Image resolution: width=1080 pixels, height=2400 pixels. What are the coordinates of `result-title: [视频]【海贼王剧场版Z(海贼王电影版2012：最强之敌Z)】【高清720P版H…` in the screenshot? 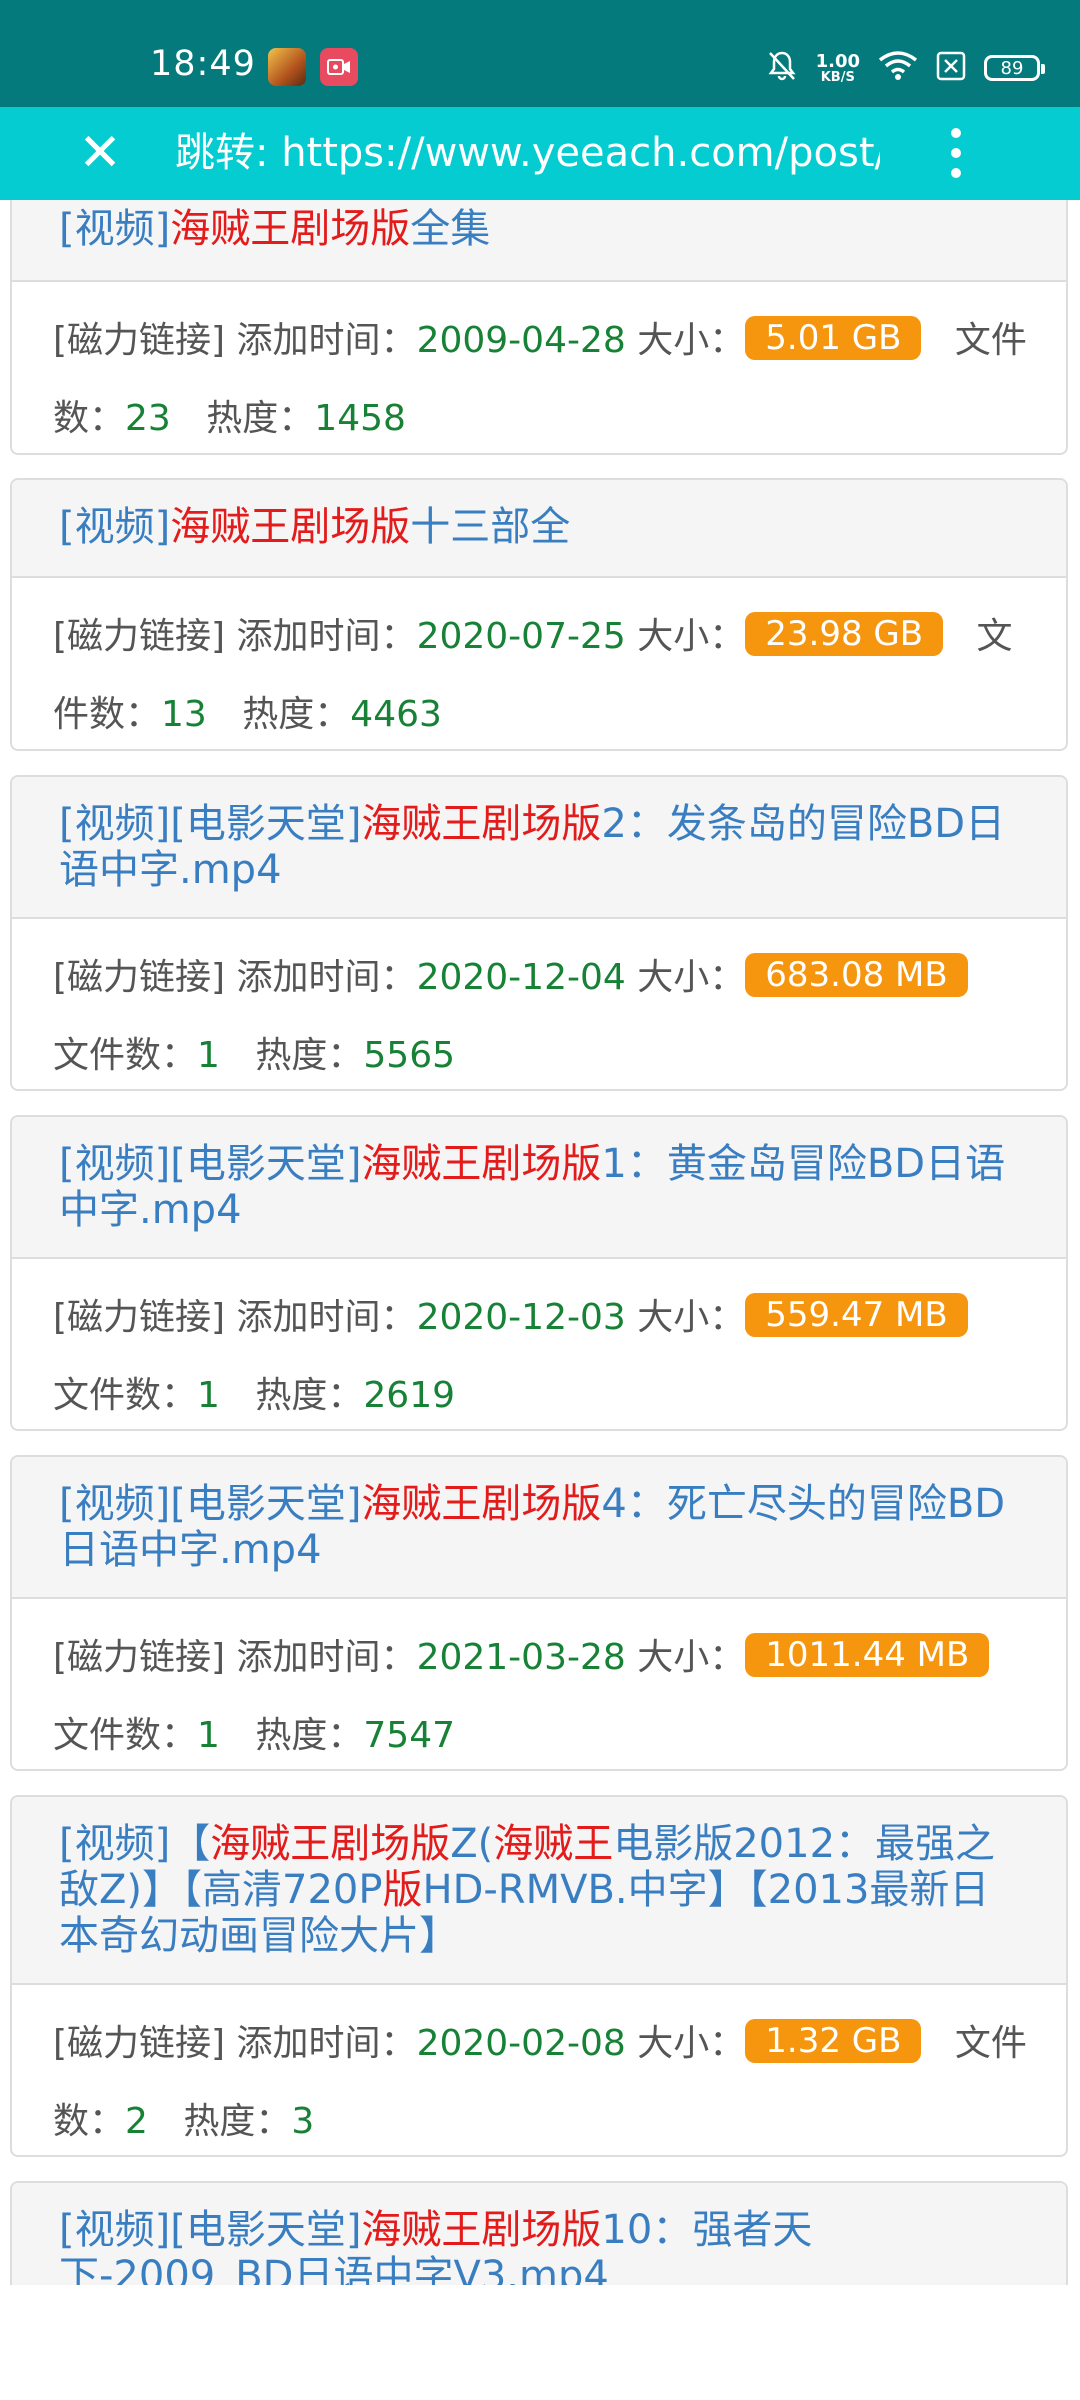 It's located at (539, 1891).